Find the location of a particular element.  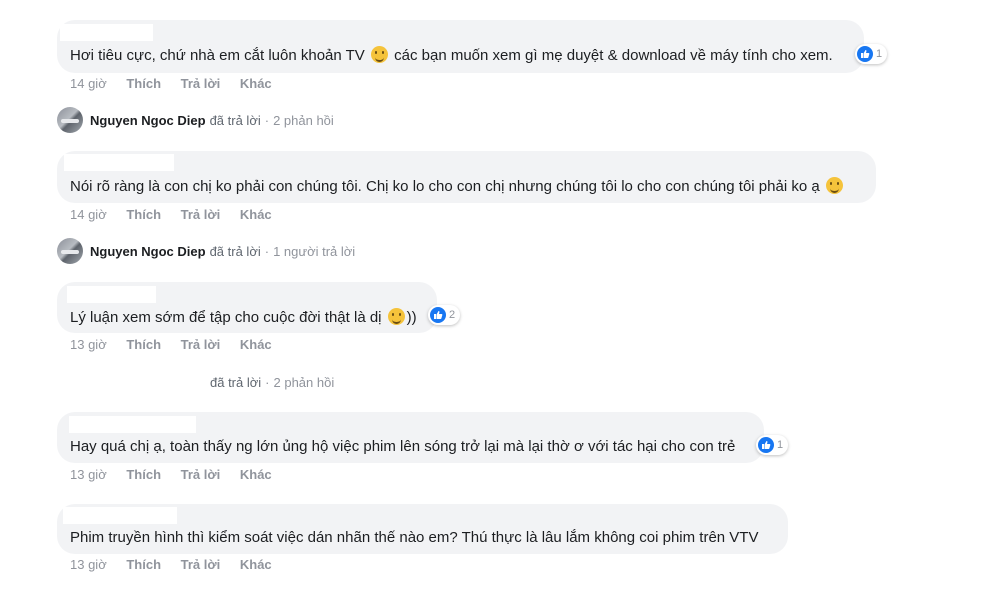

grinning-sweat-emoji-icon is located at coordinates (379, 54).